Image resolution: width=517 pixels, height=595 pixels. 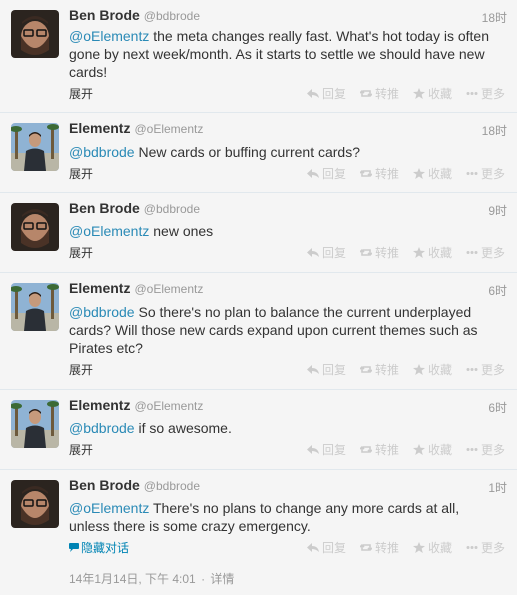 I want to click on tweet-header: Elementz @oElementz 18时, so click(x=288, y=129).